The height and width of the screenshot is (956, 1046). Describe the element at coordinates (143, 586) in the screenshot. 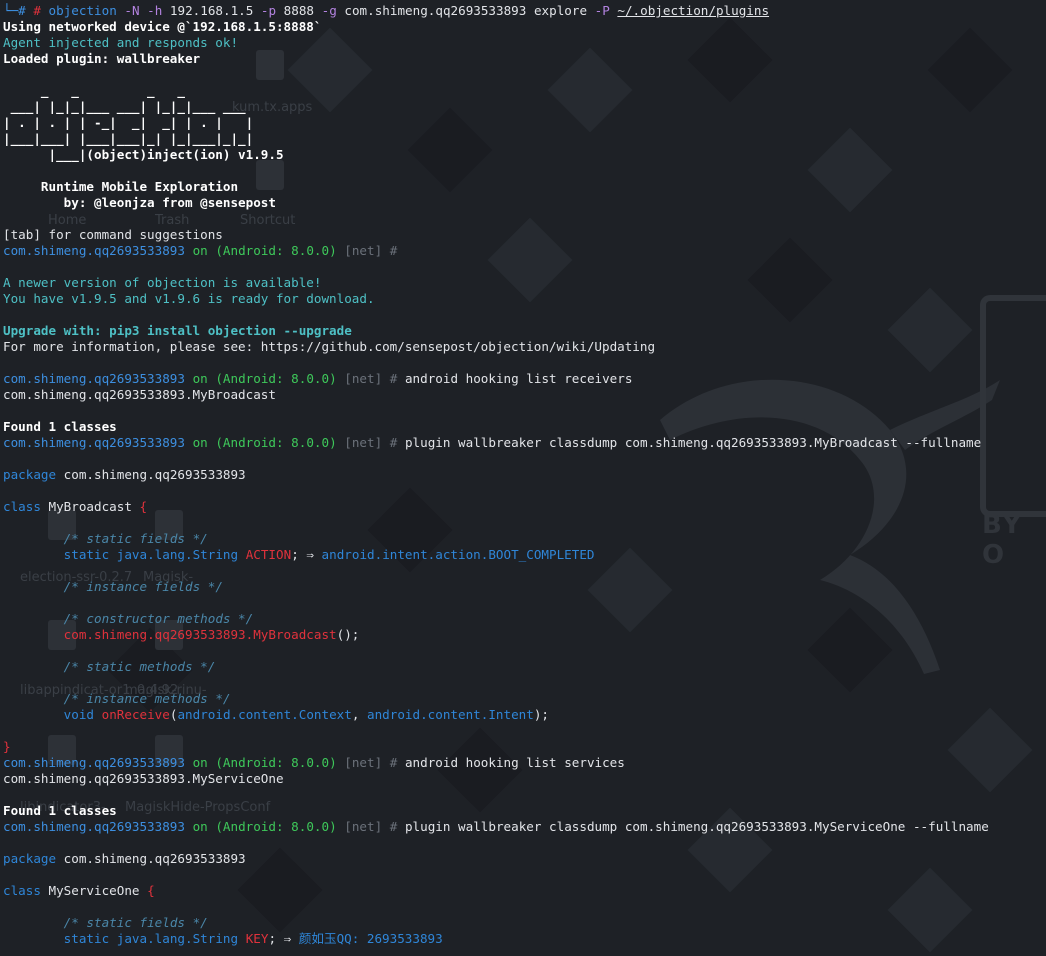

I see `code-comment: /* instance fields */` at that location.